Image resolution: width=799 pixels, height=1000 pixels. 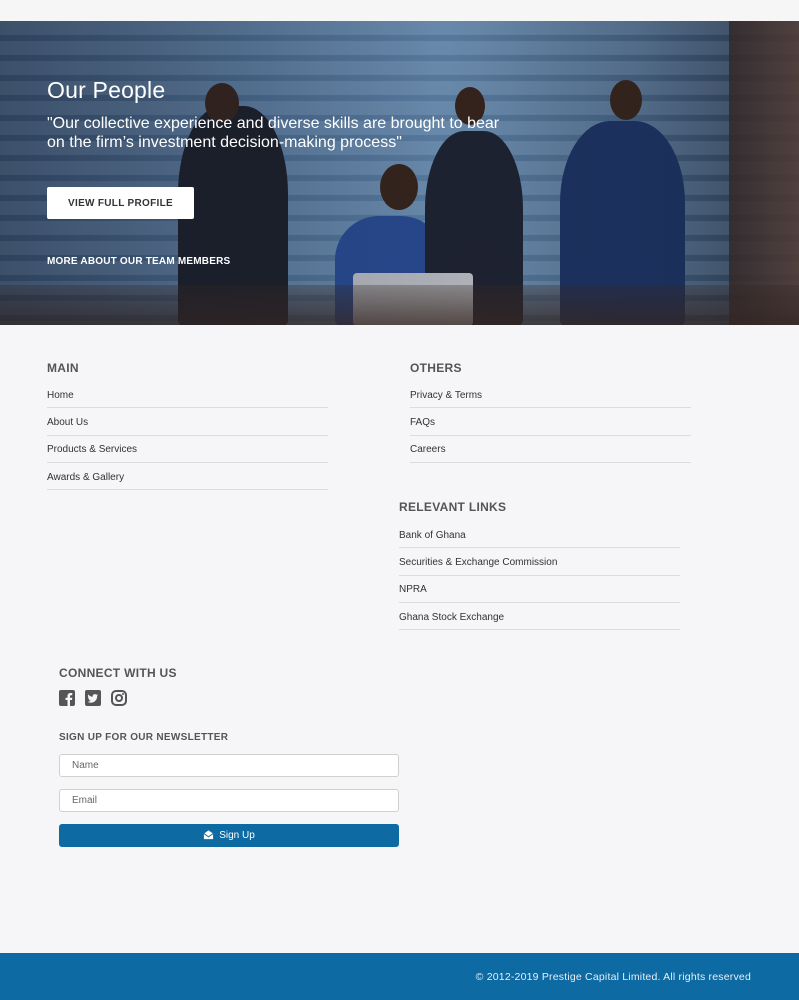 I want to click on twitter-icon, so click(x=93, y=698).